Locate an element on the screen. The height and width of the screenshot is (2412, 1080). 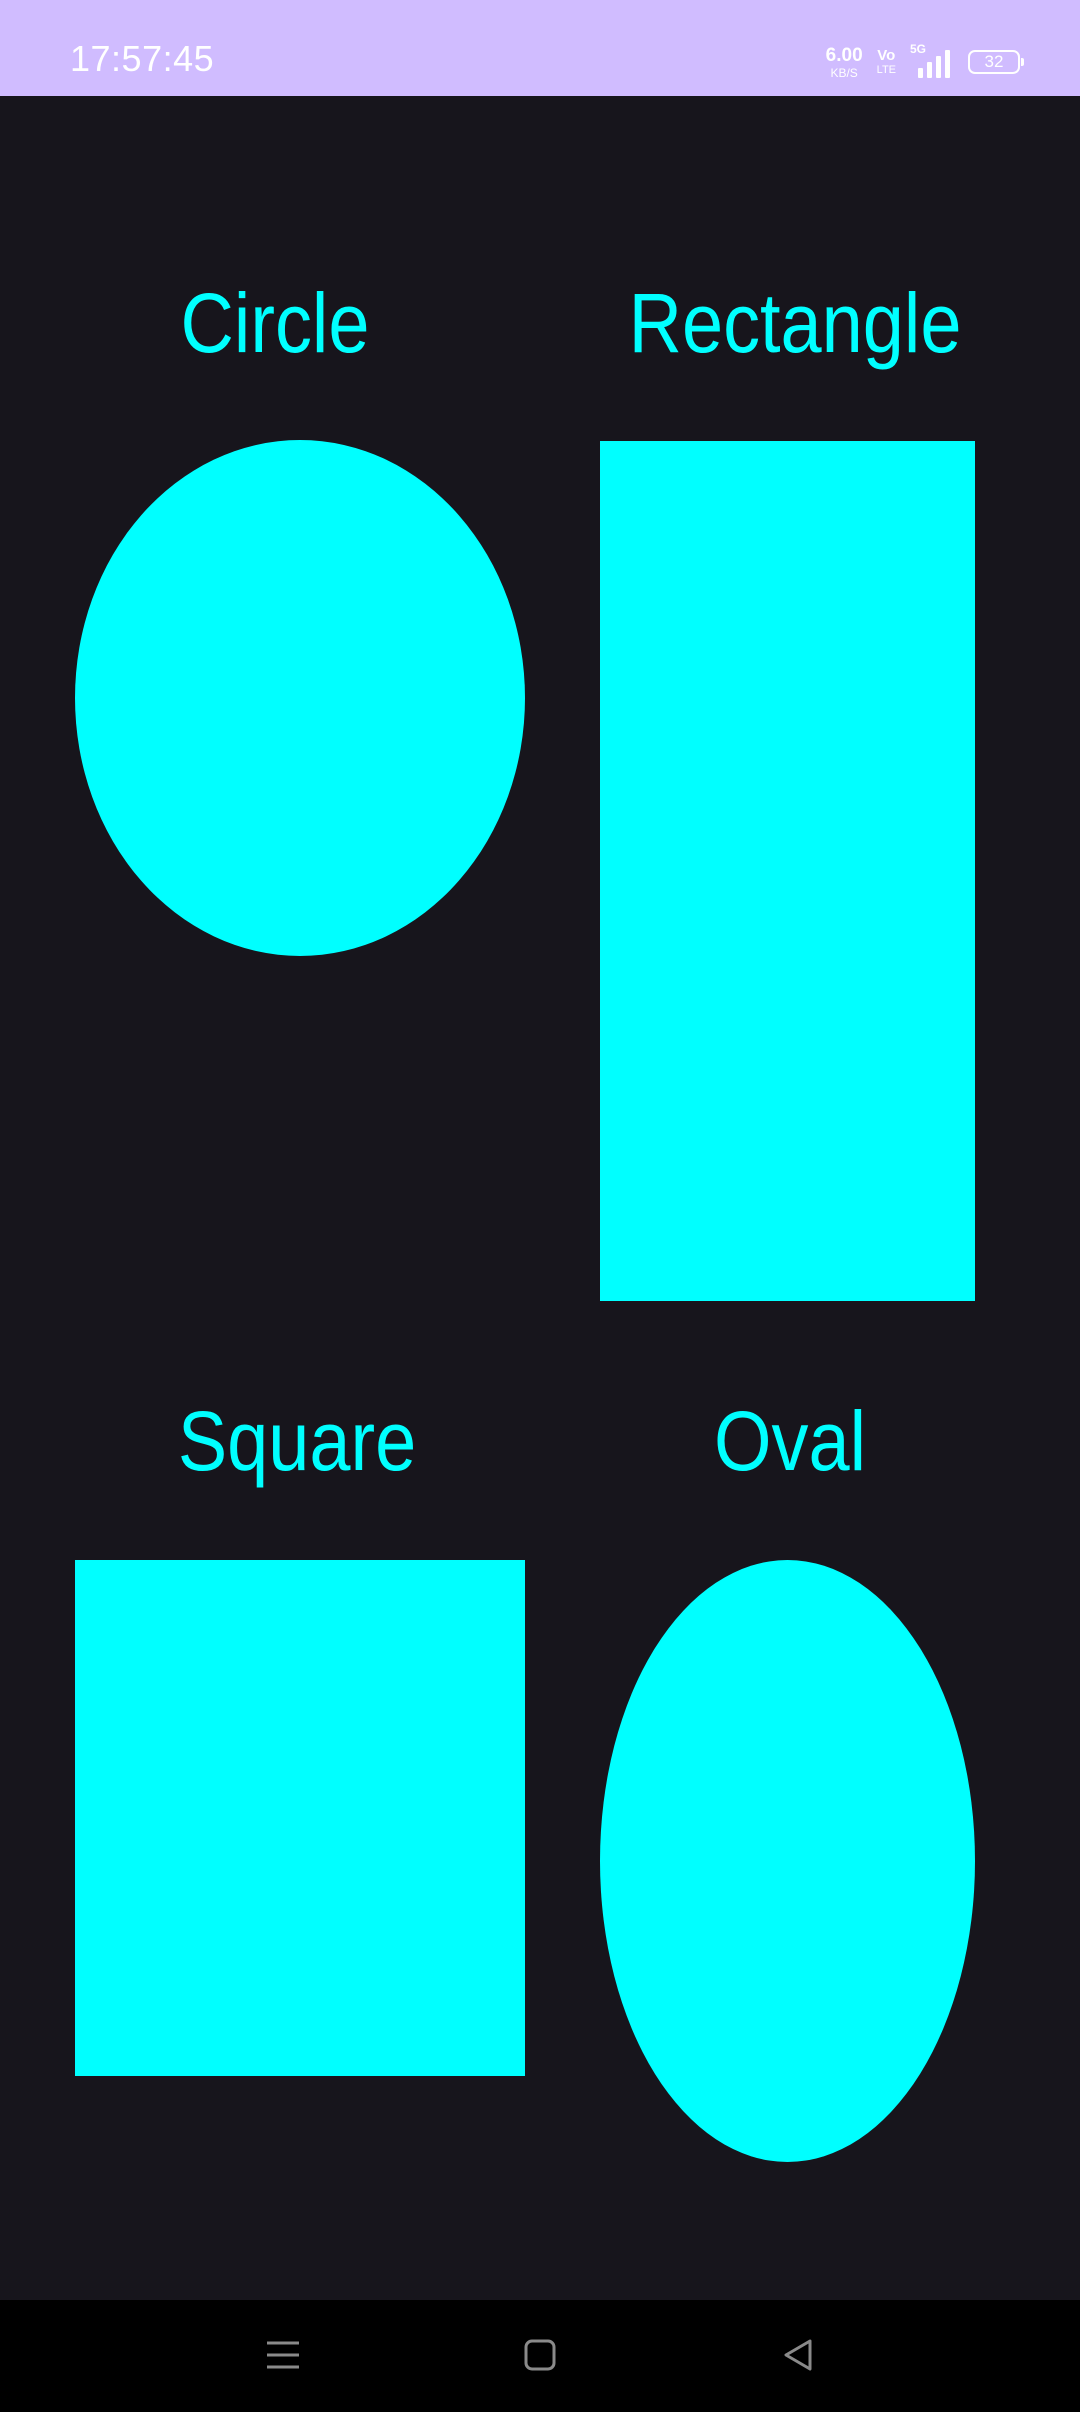
status-icons: 6.00 KB/S Vo LTE 5G 32 is located at coordinates (925, 62).